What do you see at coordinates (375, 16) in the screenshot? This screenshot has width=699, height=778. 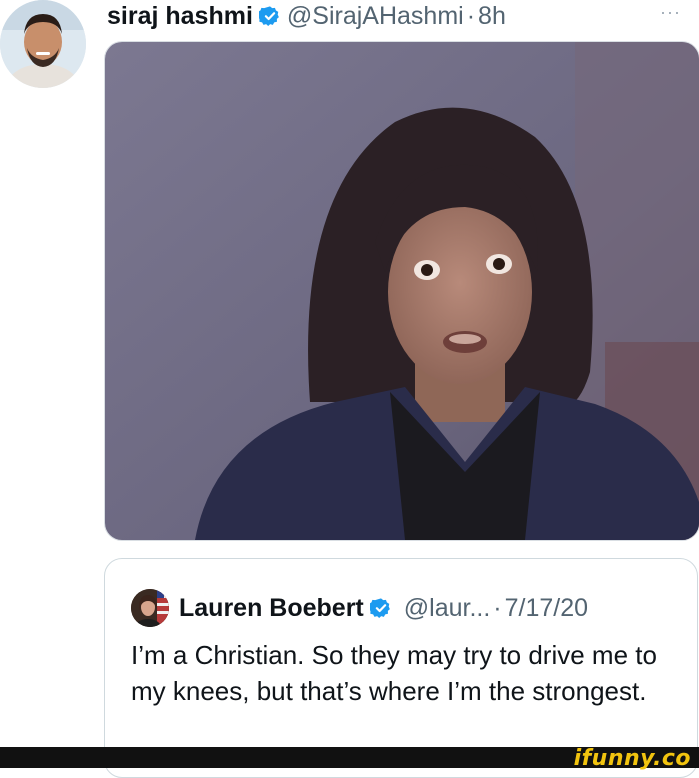 I see `author-handle: @SirajAHashmi` at bounding box center [375, 16].